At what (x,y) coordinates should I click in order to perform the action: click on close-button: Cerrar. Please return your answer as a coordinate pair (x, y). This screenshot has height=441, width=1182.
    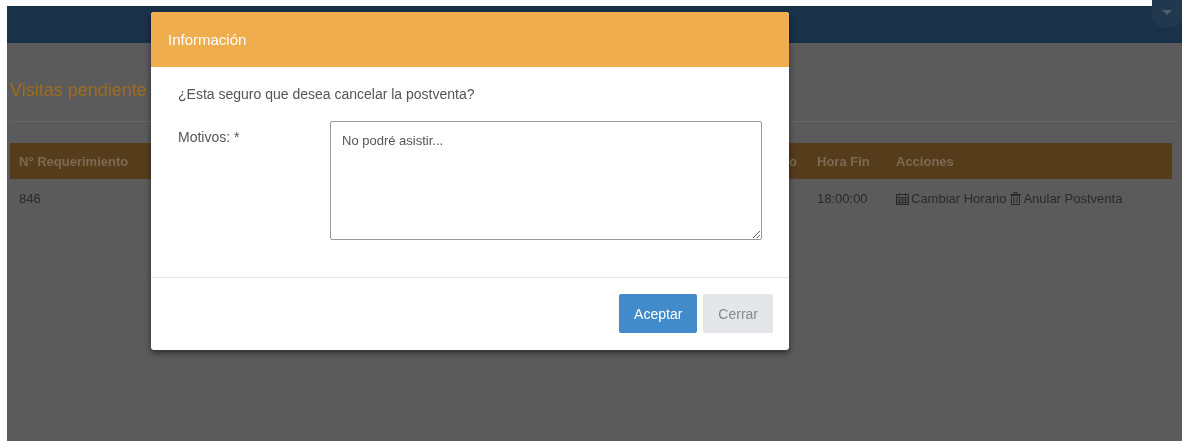
    Looking at the image, I should click on (738, 313).